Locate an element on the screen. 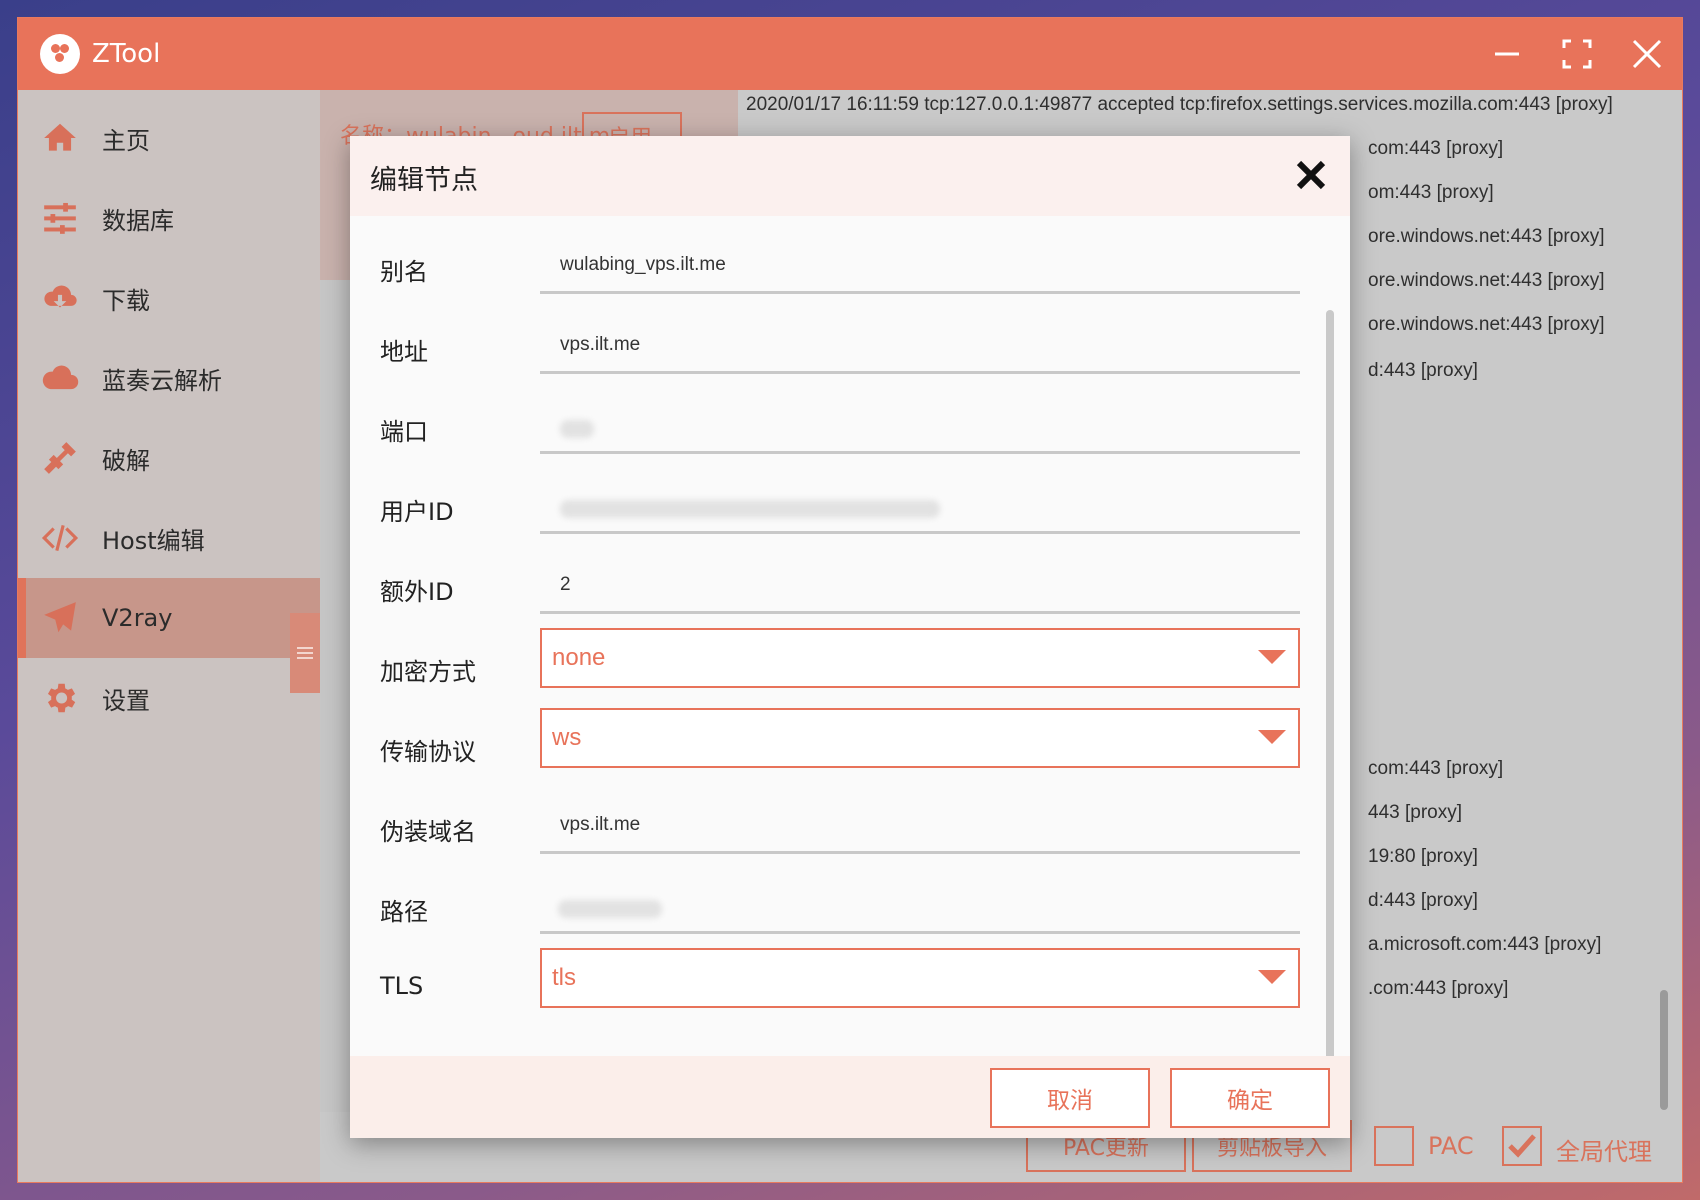 The width and height of the screenshot is (1700, 1200). home-icon is located at coordinates (60, 138).